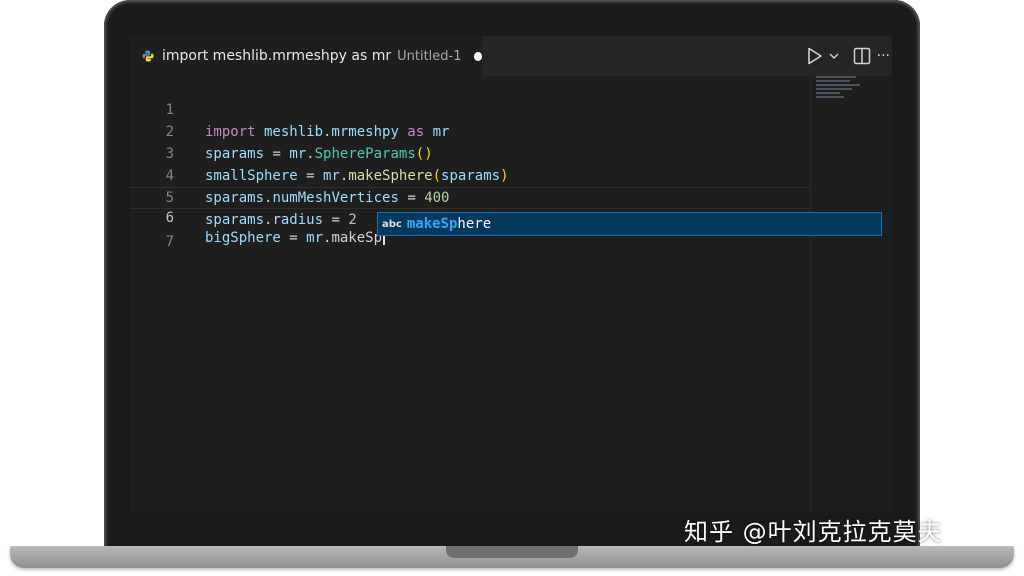 The height and width of the screenshot is (576, 1024). Describe the element at coordinates (432, 224) in the screenshot. I see `suggestion-match: makeSp` at that location.